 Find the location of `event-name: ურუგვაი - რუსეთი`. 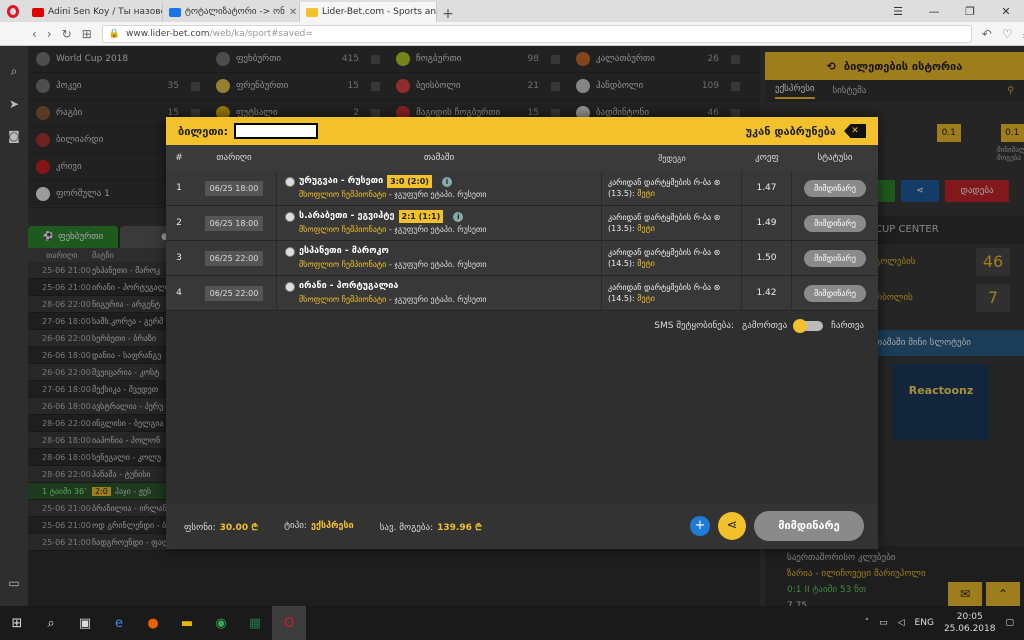

event-name: ურუგვაი - რუსეთი is located at coordinates (341, 181).